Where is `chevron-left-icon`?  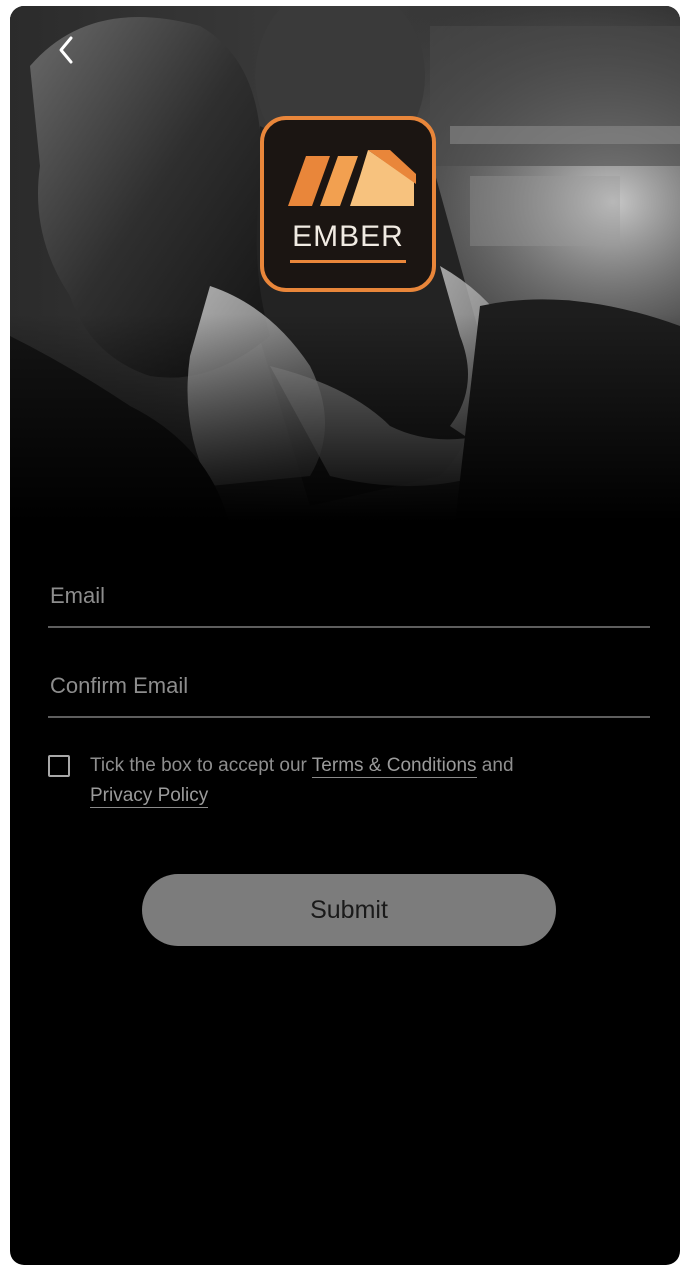 chevron-left-icon is located at coordinates (66, 50).